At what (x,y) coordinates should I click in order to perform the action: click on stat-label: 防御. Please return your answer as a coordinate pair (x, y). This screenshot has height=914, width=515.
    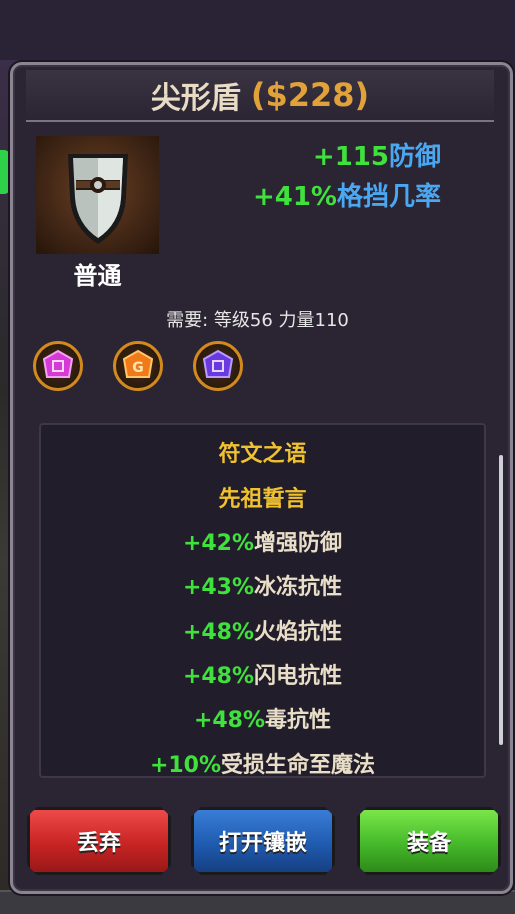
    Looking at the image, I should click on (414, 157).